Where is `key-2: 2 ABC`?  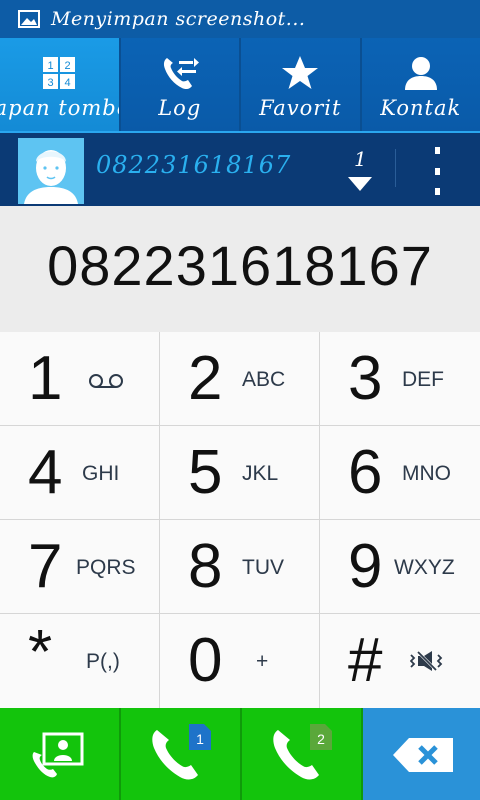
key-2: 2 ABC is located at coordinates (240, 379).